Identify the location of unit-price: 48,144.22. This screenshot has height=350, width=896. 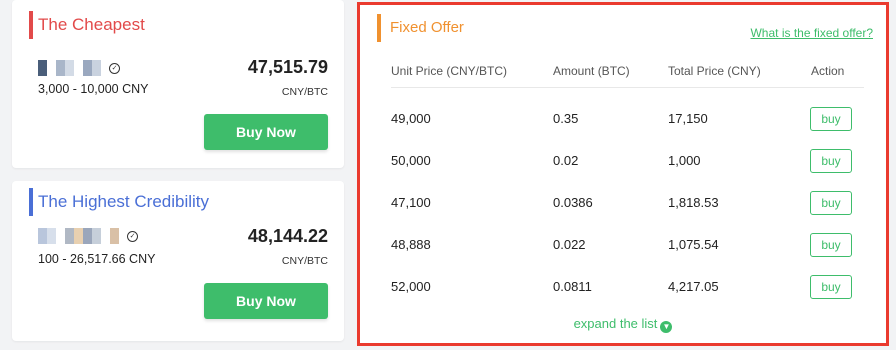
(287, 236).